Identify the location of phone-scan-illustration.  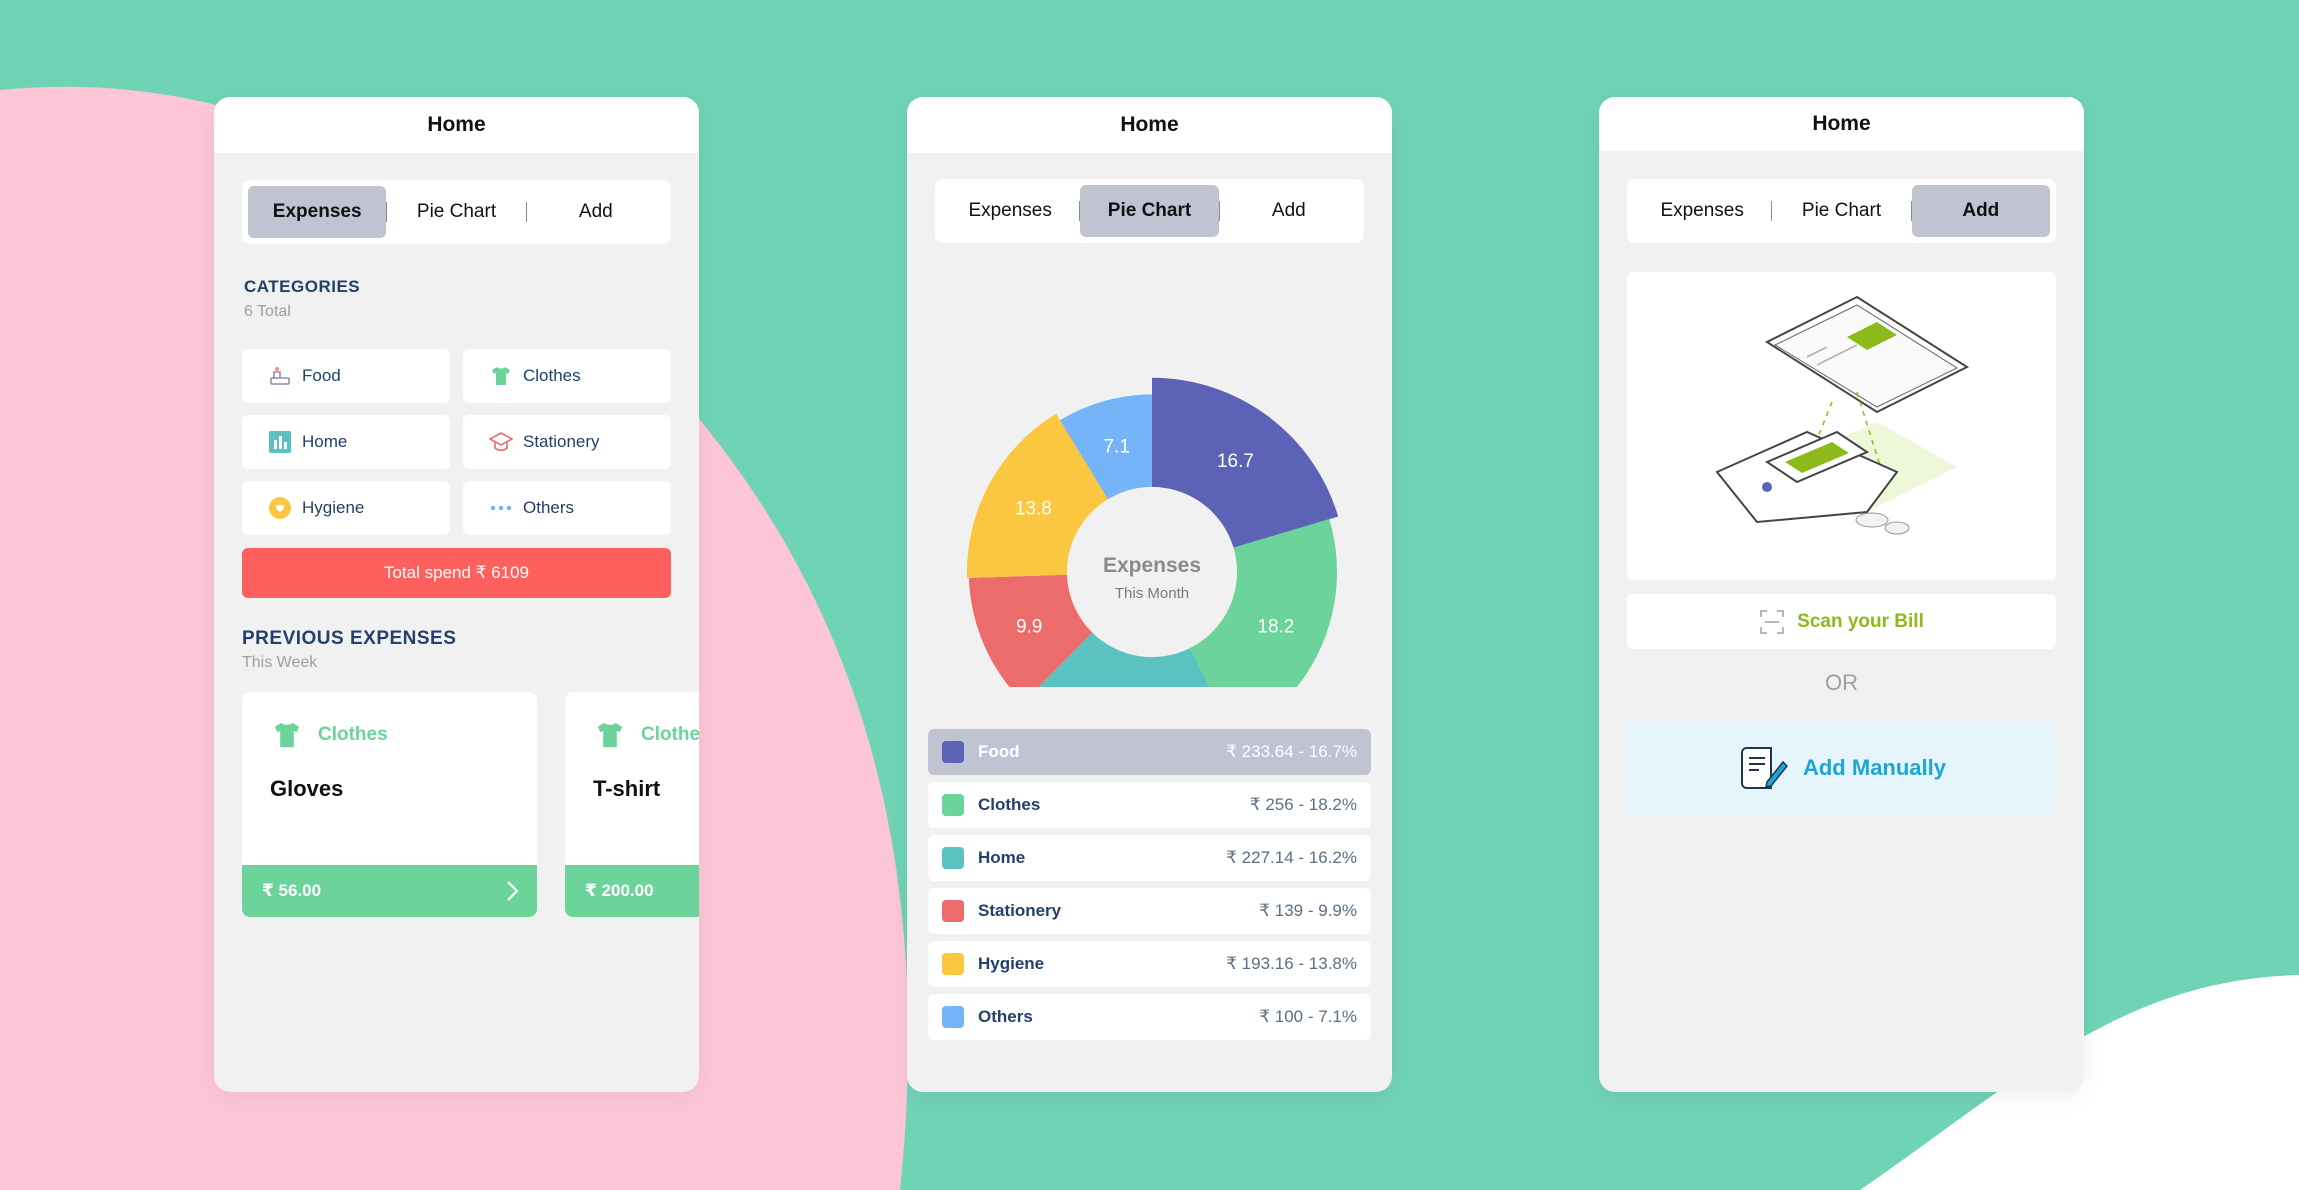
(1842, 415).